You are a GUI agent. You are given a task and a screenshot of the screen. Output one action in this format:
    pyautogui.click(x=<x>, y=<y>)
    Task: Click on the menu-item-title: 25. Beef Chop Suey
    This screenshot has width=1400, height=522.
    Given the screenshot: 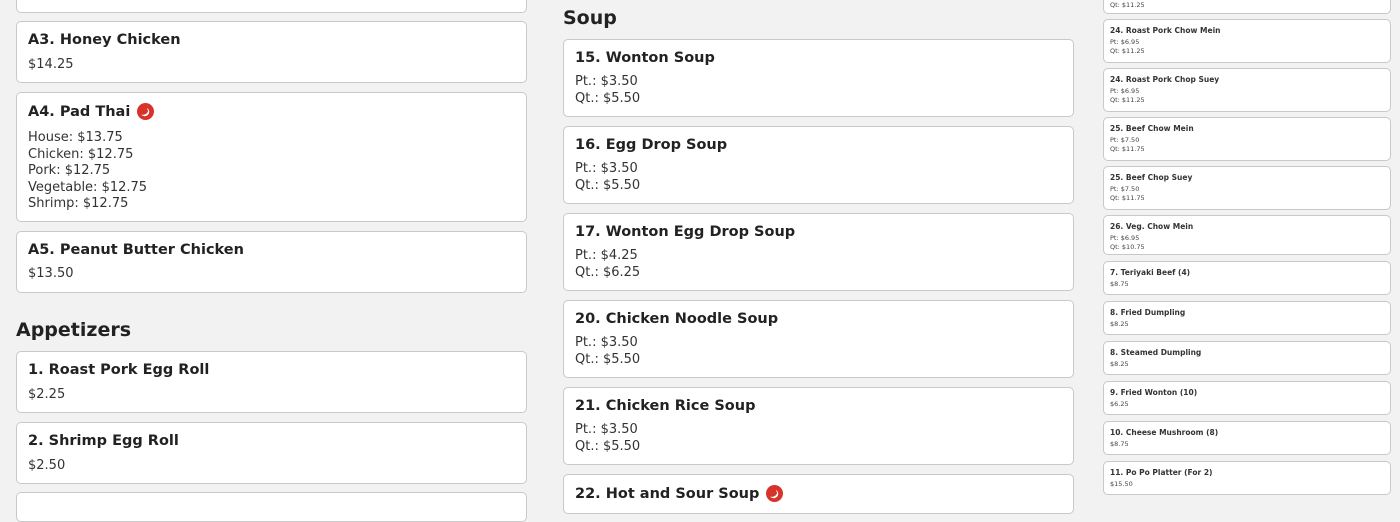 What is the action you would take?
    pyautogui.click(x=1151, y=177)
    